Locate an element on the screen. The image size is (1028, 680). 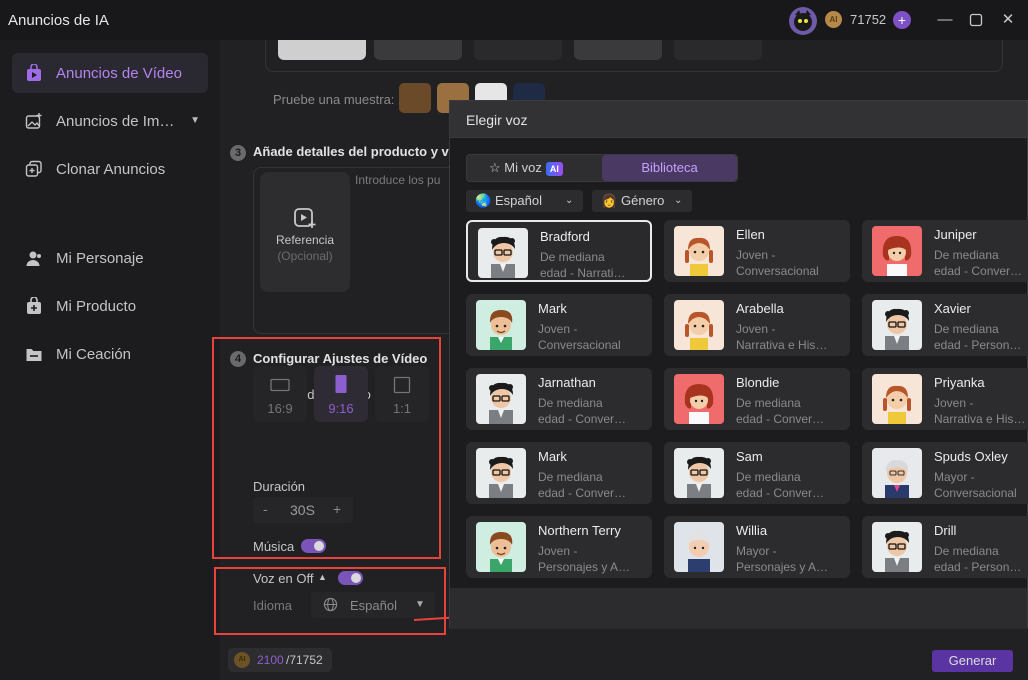
voice-description: Mayor - Conversacional is located at coordinates (981, 485).